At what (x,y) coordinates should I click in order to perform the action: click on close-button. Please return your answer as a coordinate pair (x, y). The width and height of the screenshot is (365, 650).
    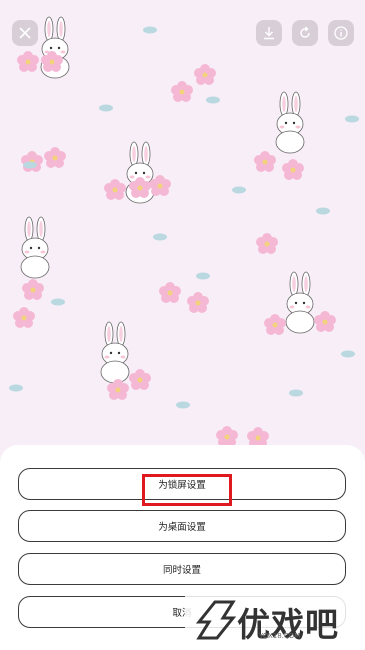
    Looking at the image, I should click on (25, 33).